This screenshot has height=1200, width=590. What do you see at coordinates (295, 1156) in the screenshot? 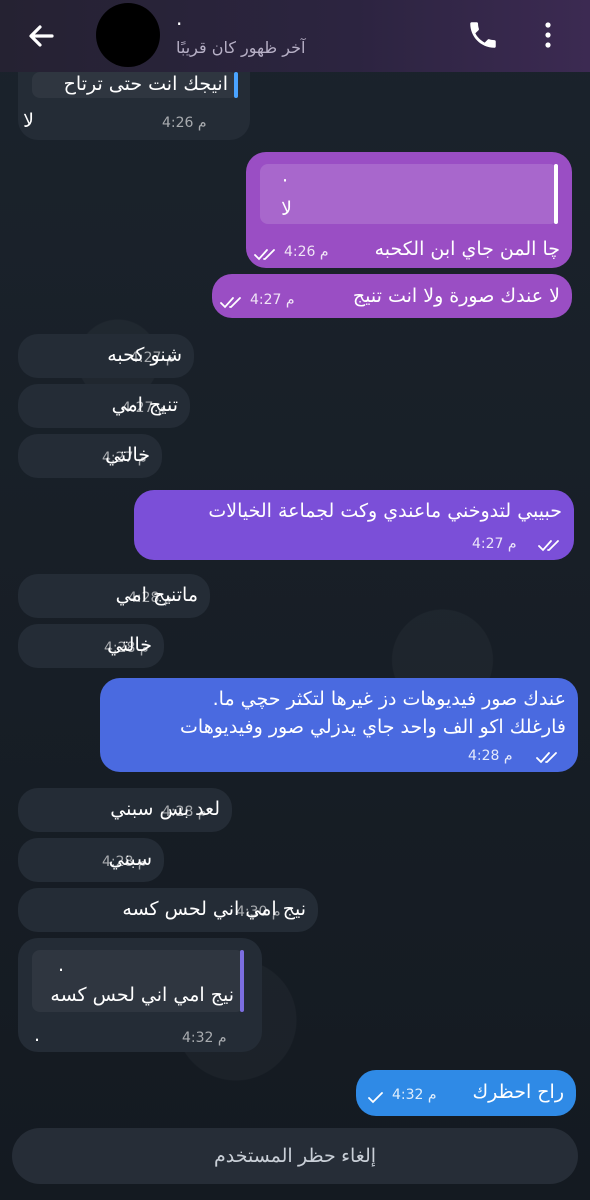
I see `unblock-user-button: إلغاء حظر المستخدم` at bounding box center [295, 1156].